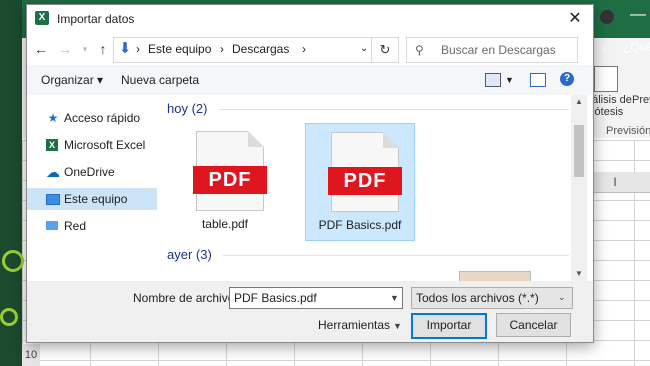  I want to click on chevron-down-icon: ▼, so click(394, 298).